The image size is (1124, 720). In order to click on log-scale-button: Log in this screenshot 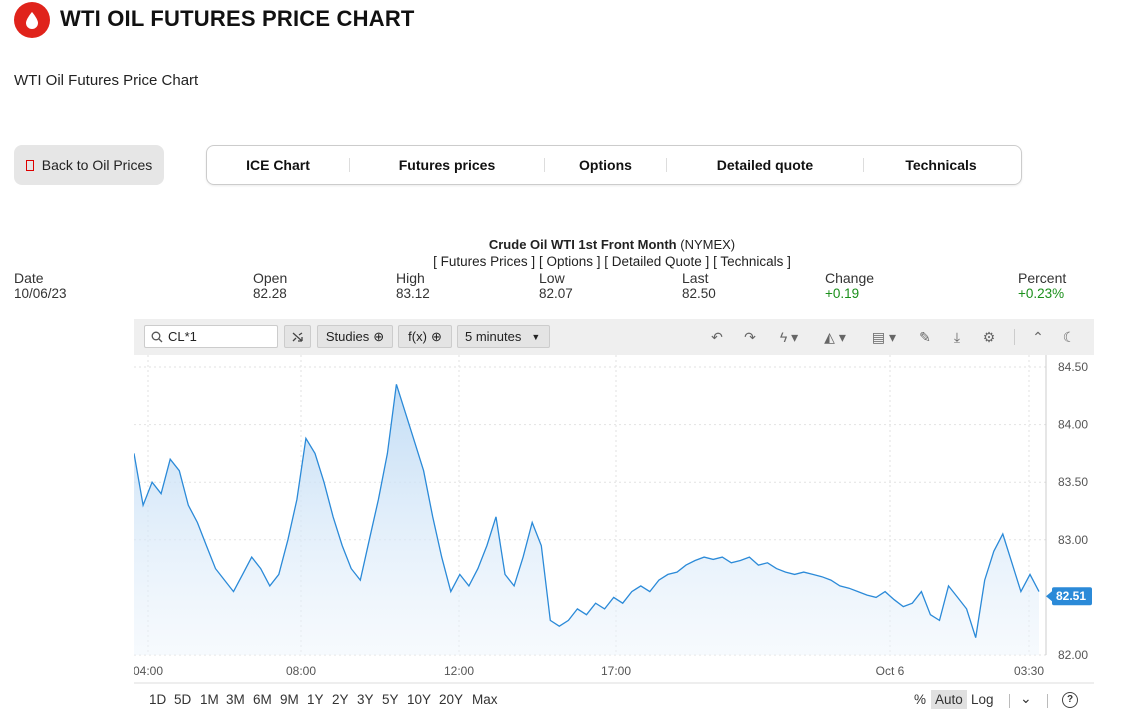, I will do `click(982, 699)`.